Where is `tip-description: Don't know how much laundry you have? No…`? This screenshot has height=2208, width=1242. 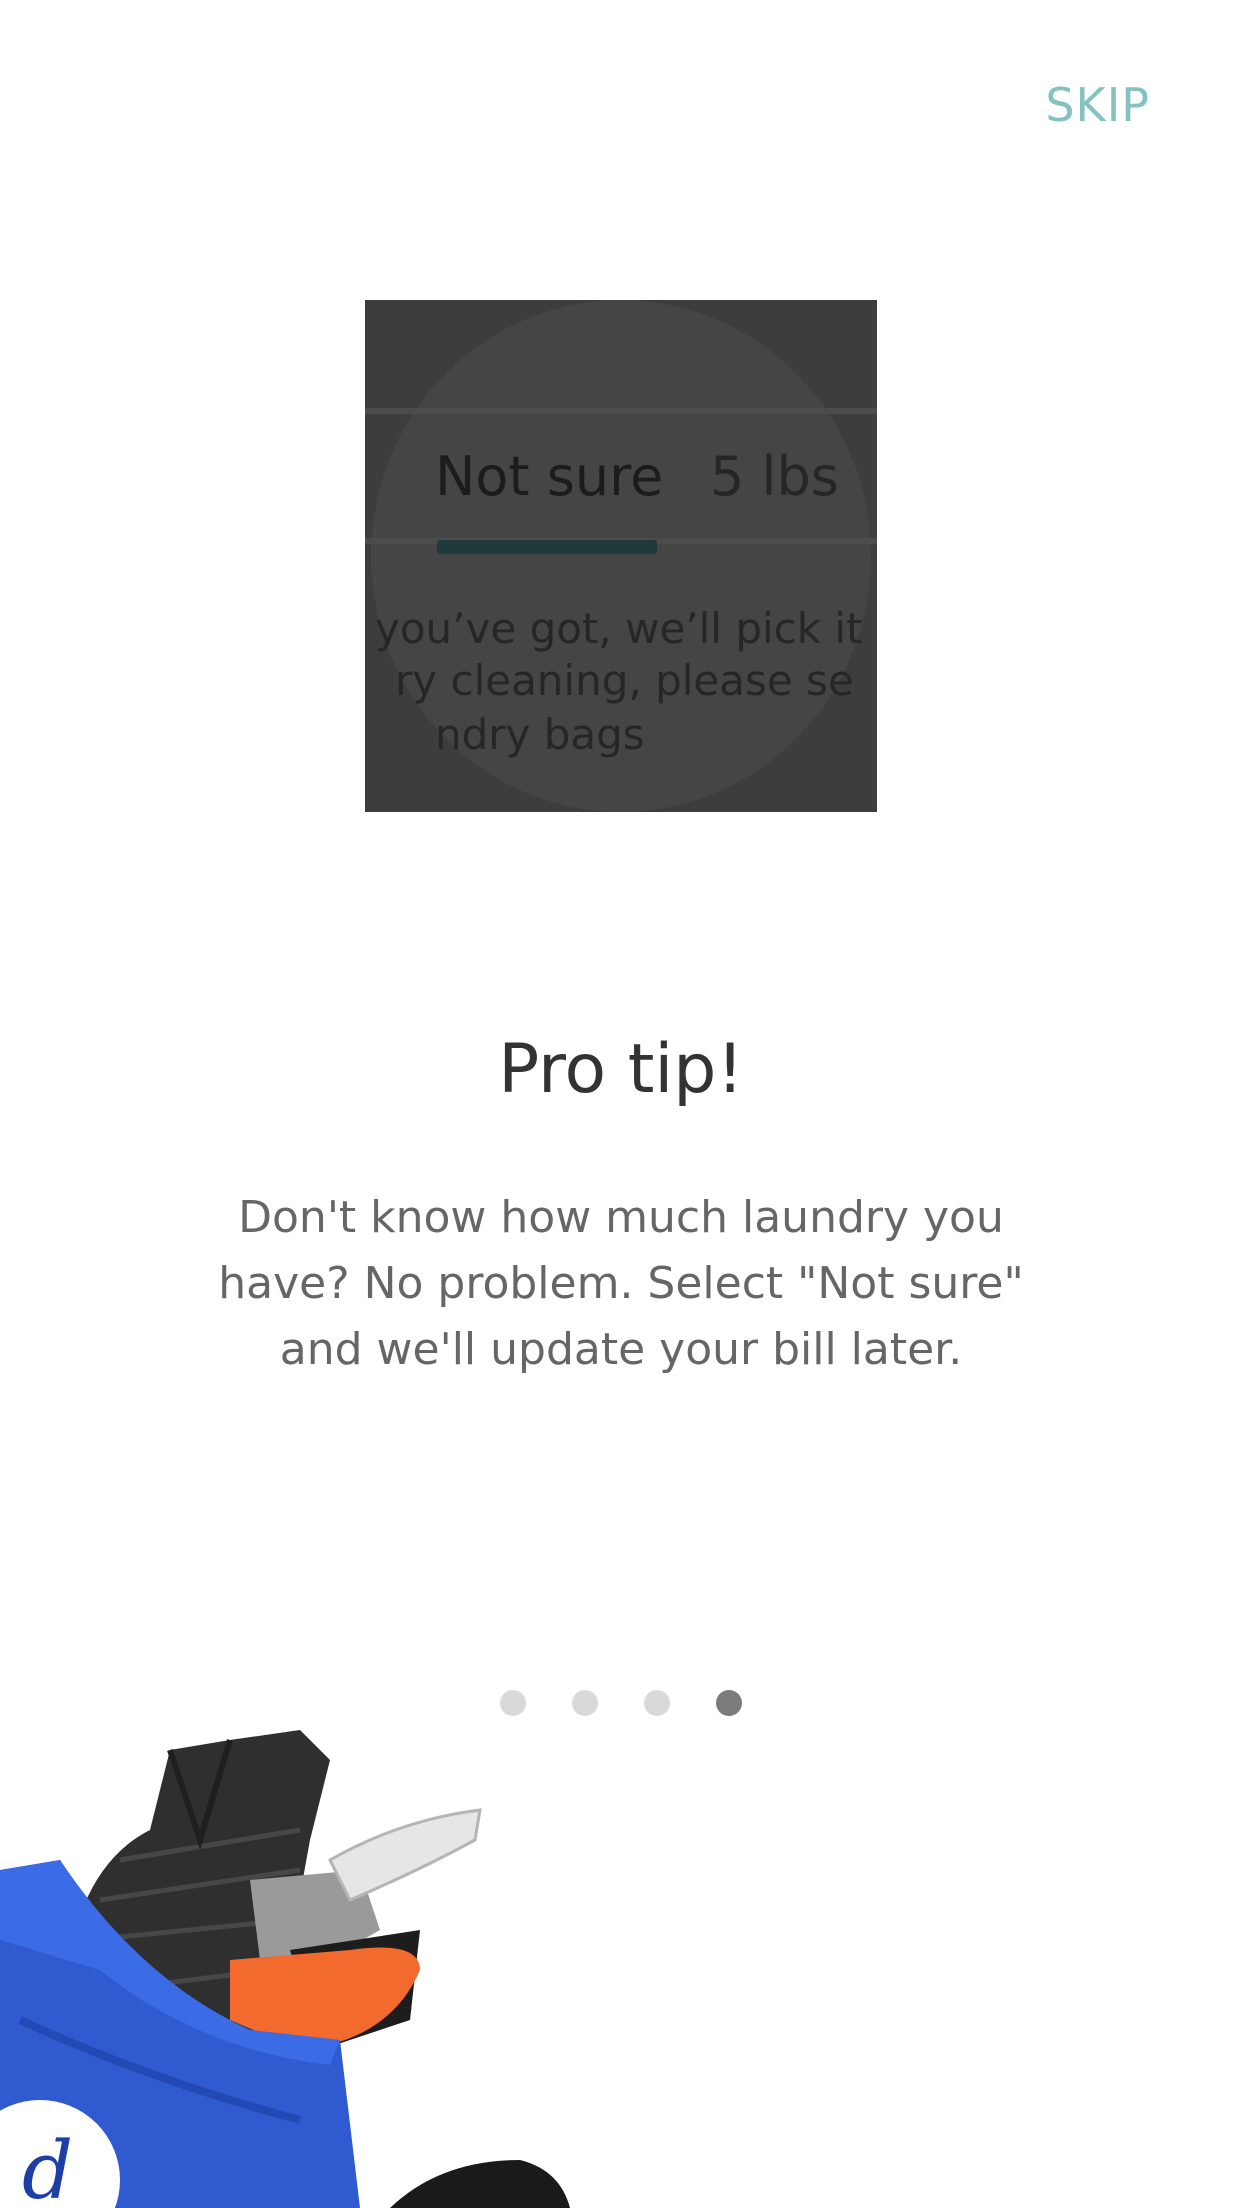
tip-description: Don't know how much laundry you have? No… is located at coordinates (621, 1284).